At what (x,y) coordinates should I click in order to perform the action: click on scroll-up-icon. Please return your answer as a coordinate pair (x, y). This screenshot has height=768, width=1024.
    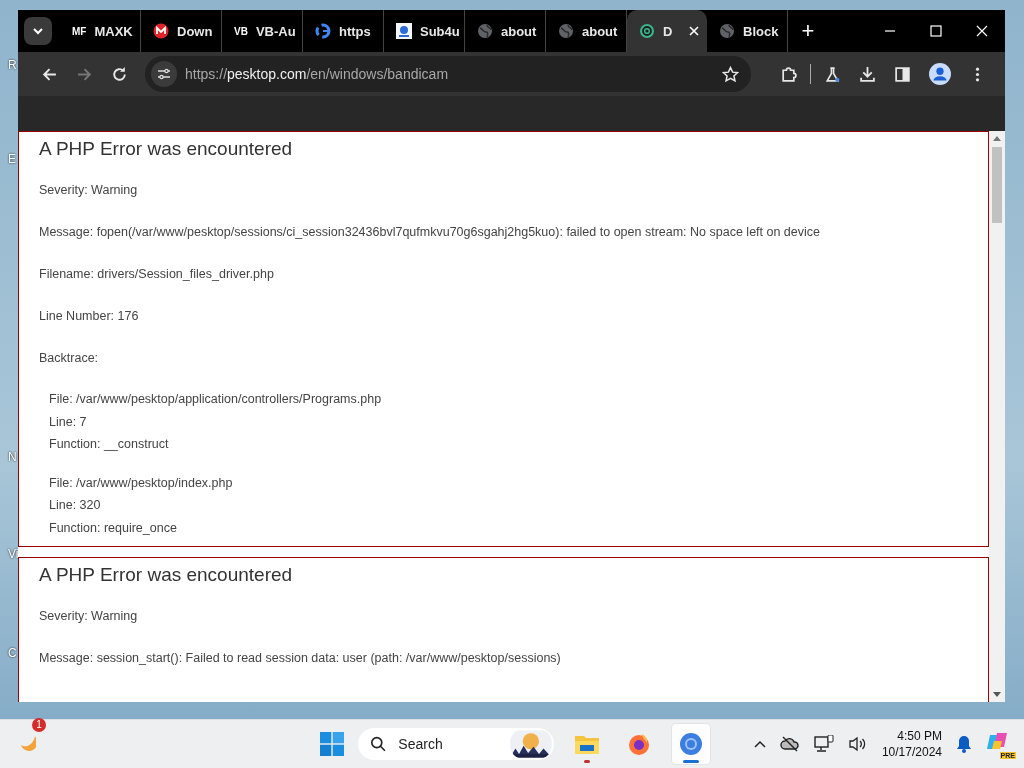
    Looking at the image, I should click on (997, 138).